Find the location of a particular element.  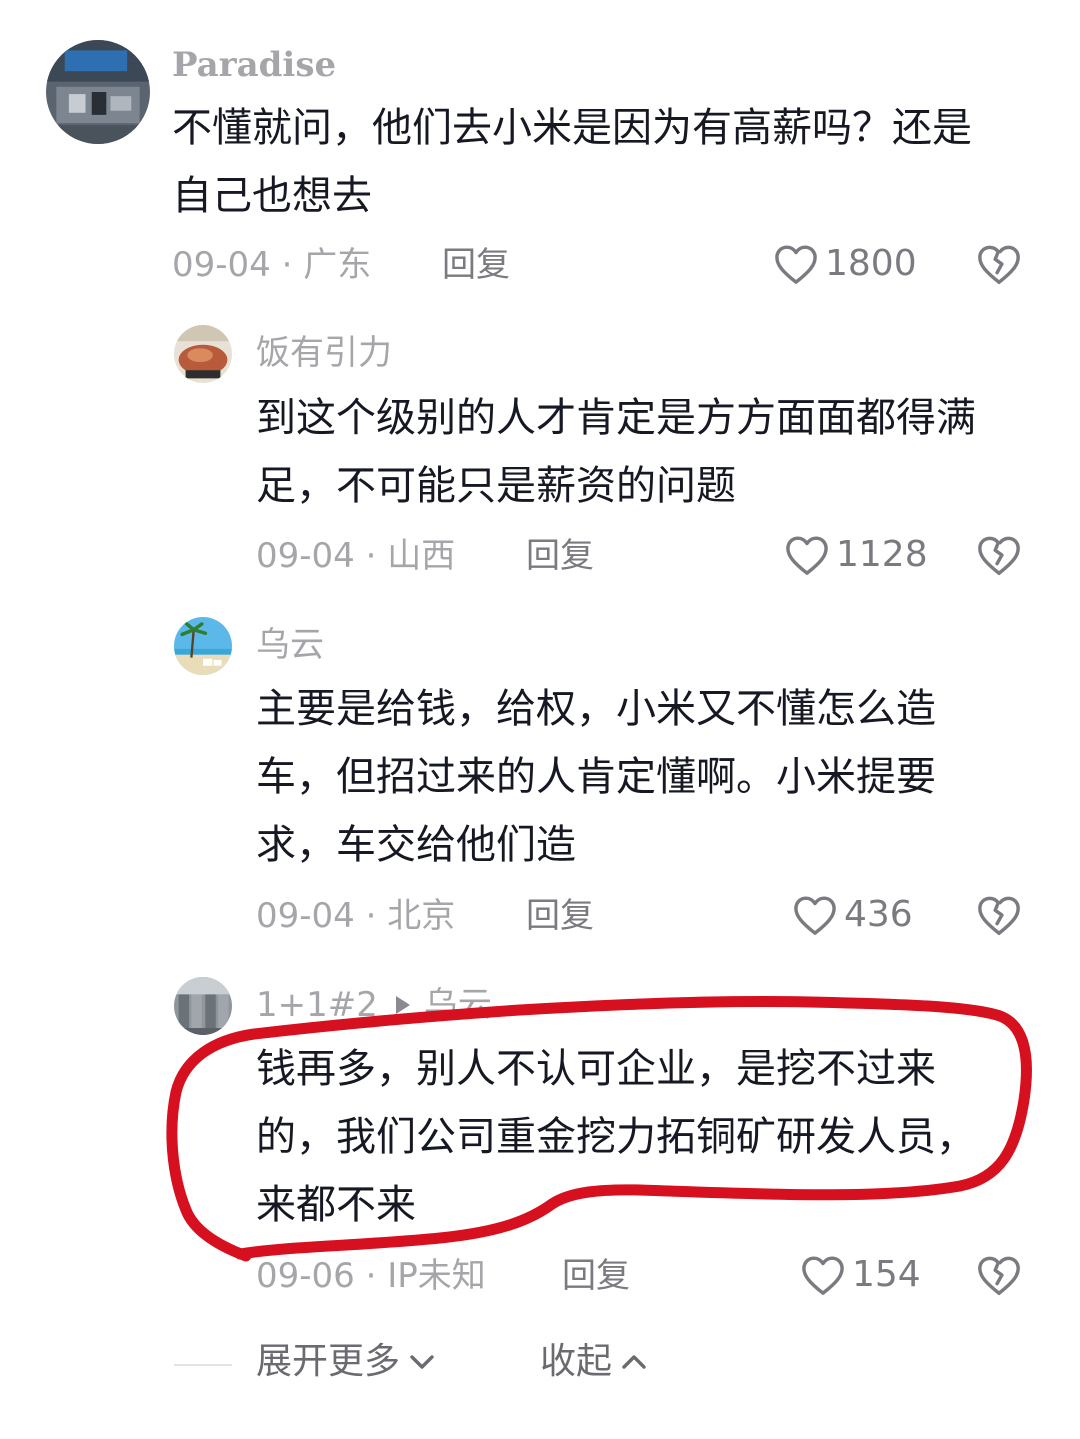

like-button: 1128 is located at coordinates (856, 555).